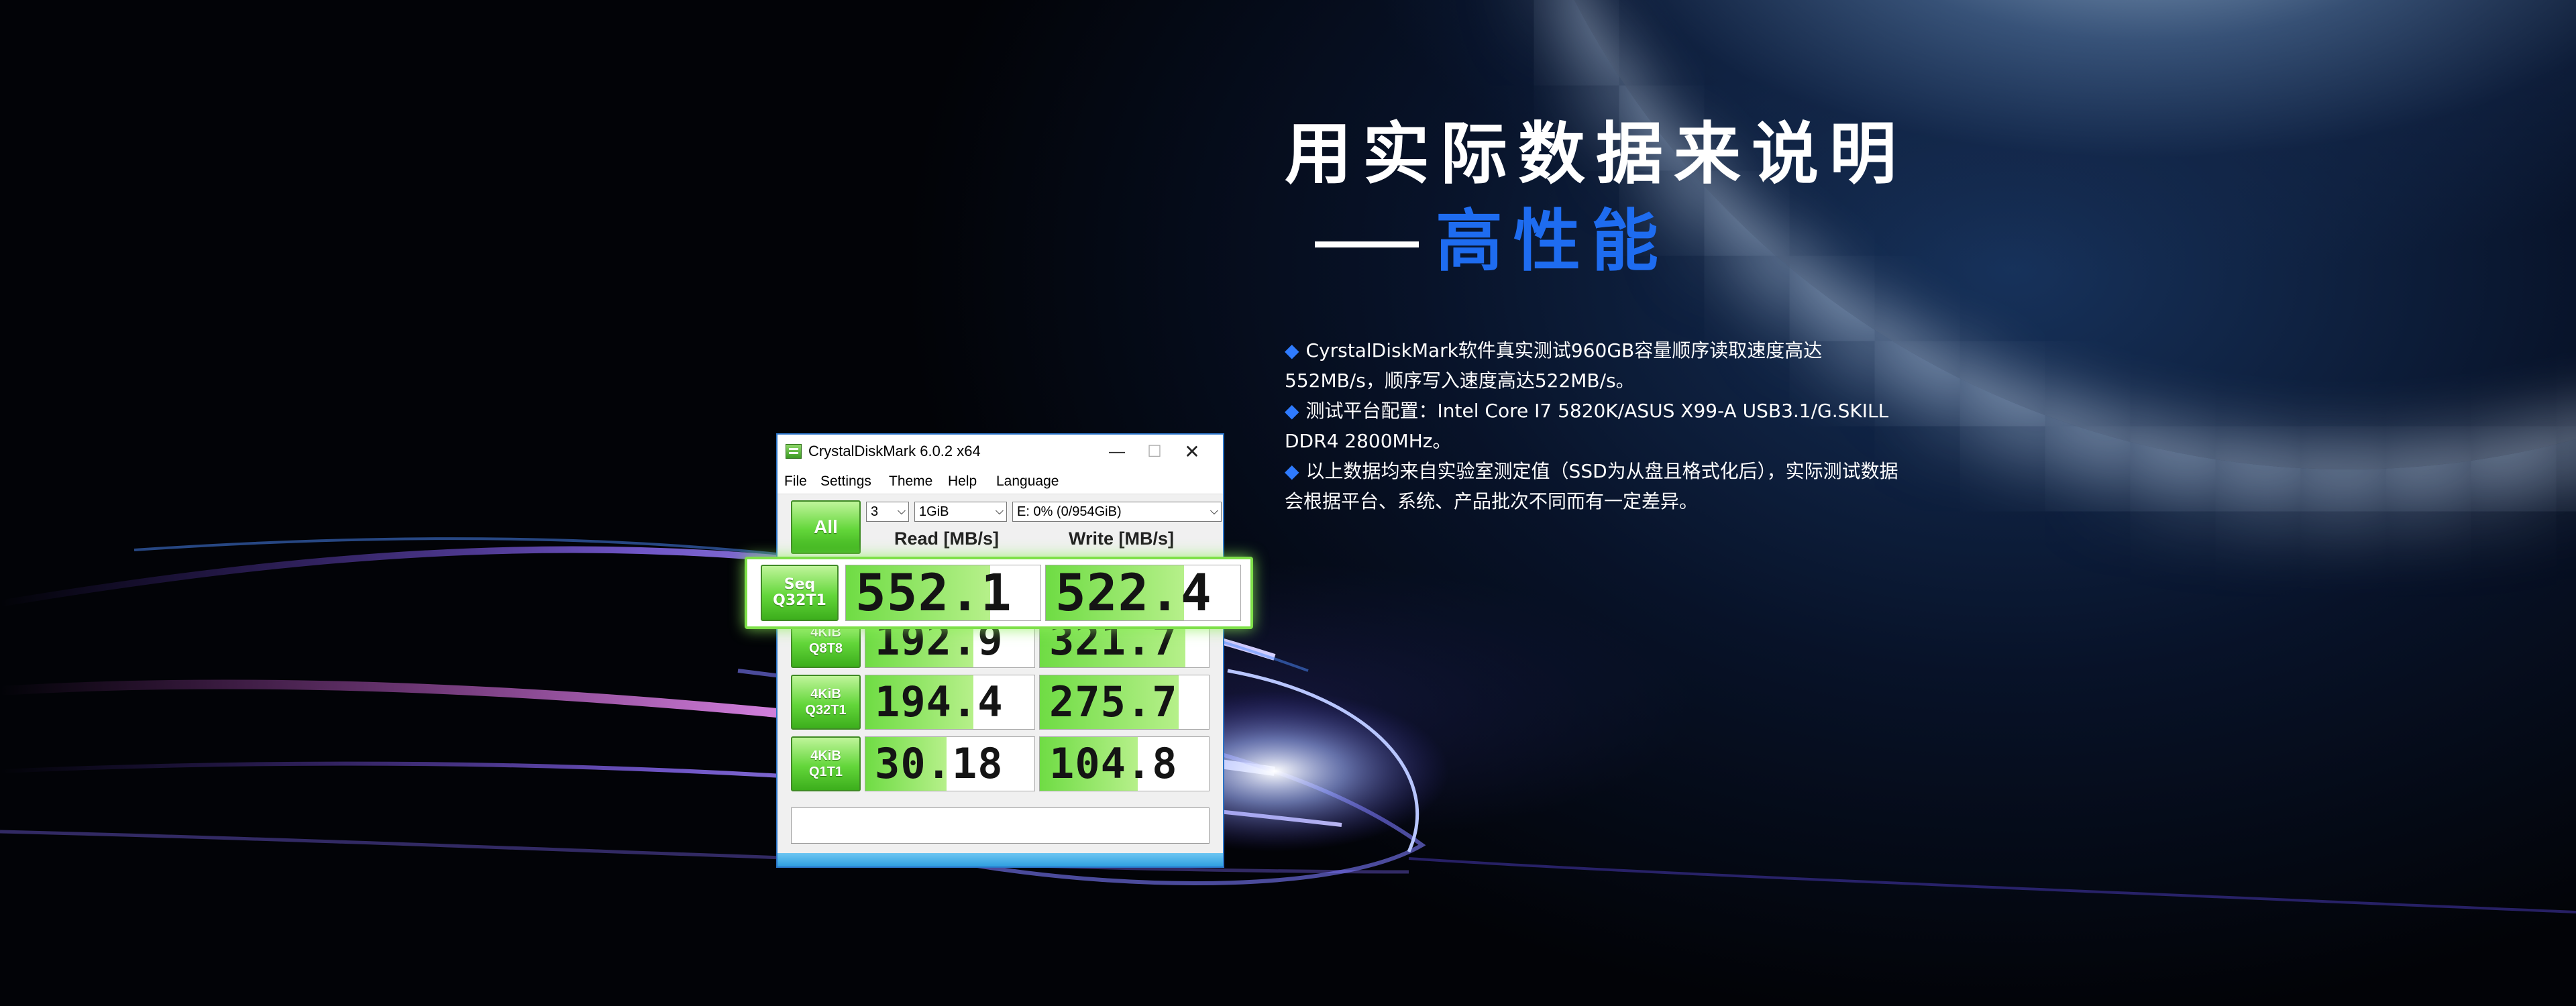  I want to click on run-all-button: All, so click(826, 527).